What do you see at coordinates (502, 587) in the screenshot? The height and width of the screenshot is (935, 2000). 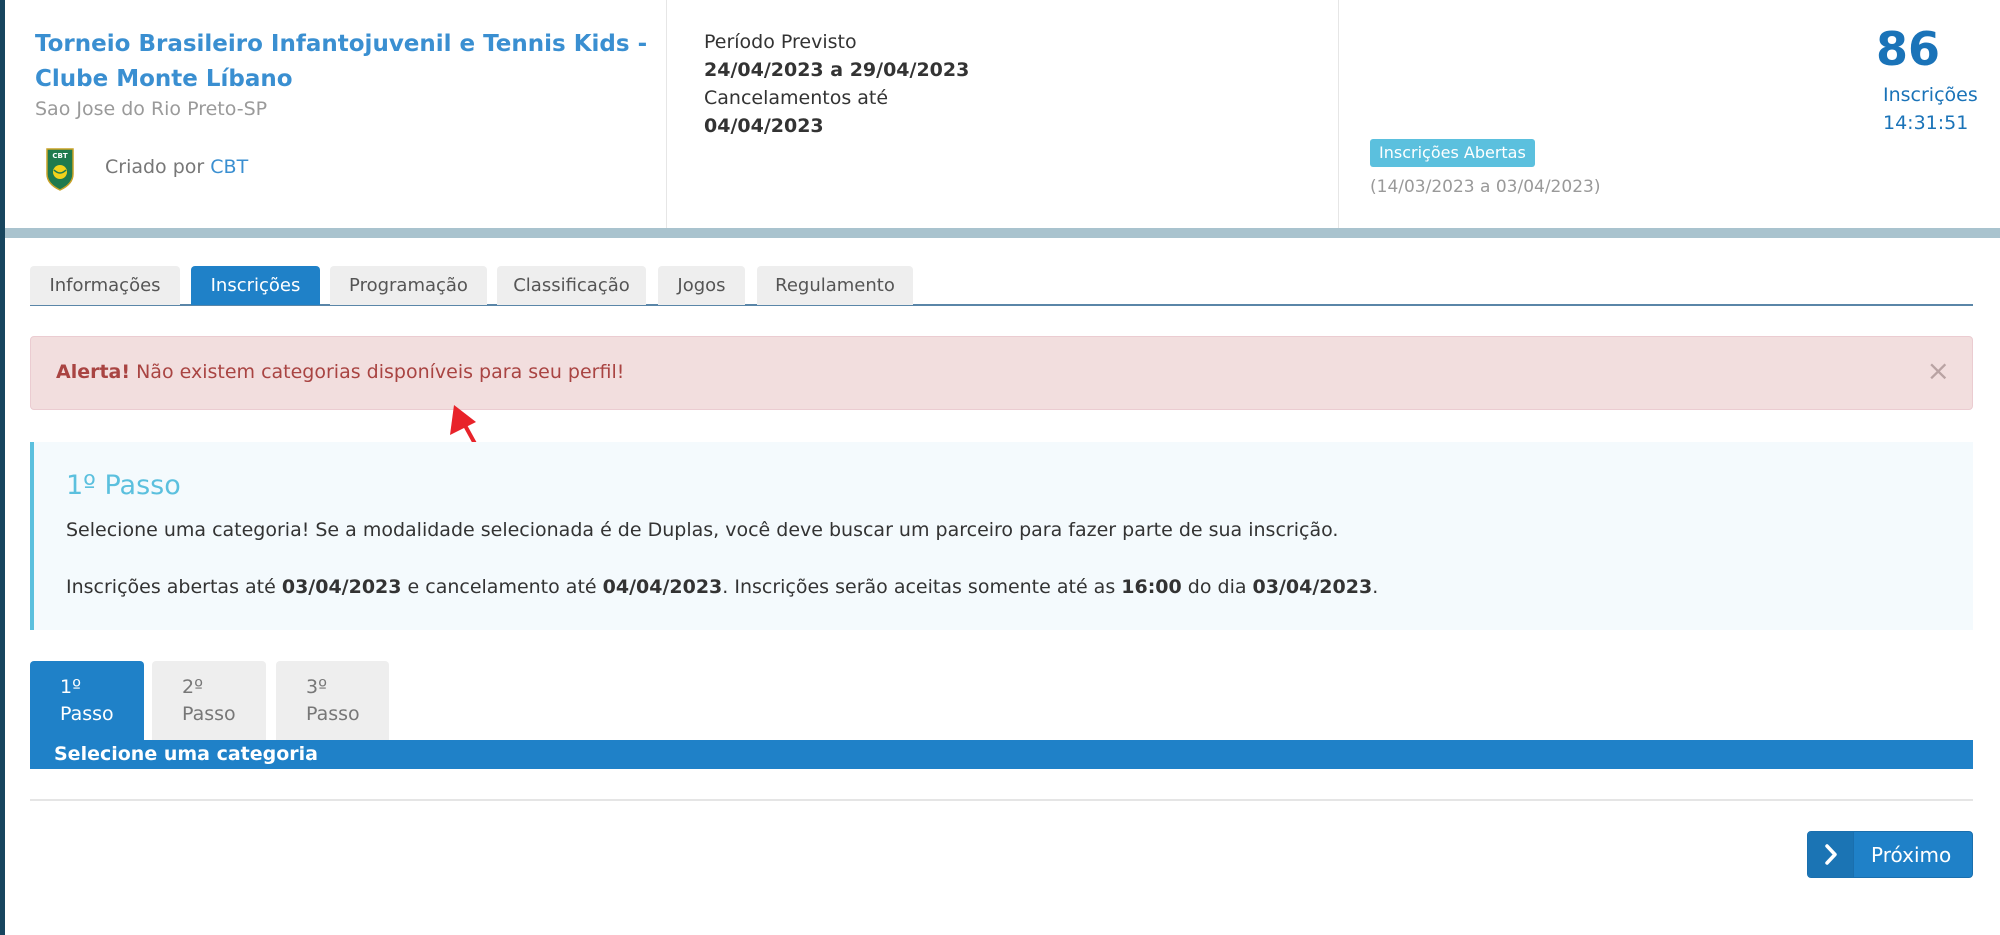 I see `deadline-text-c: e cancelamento até` at bounding box center [502, 587].